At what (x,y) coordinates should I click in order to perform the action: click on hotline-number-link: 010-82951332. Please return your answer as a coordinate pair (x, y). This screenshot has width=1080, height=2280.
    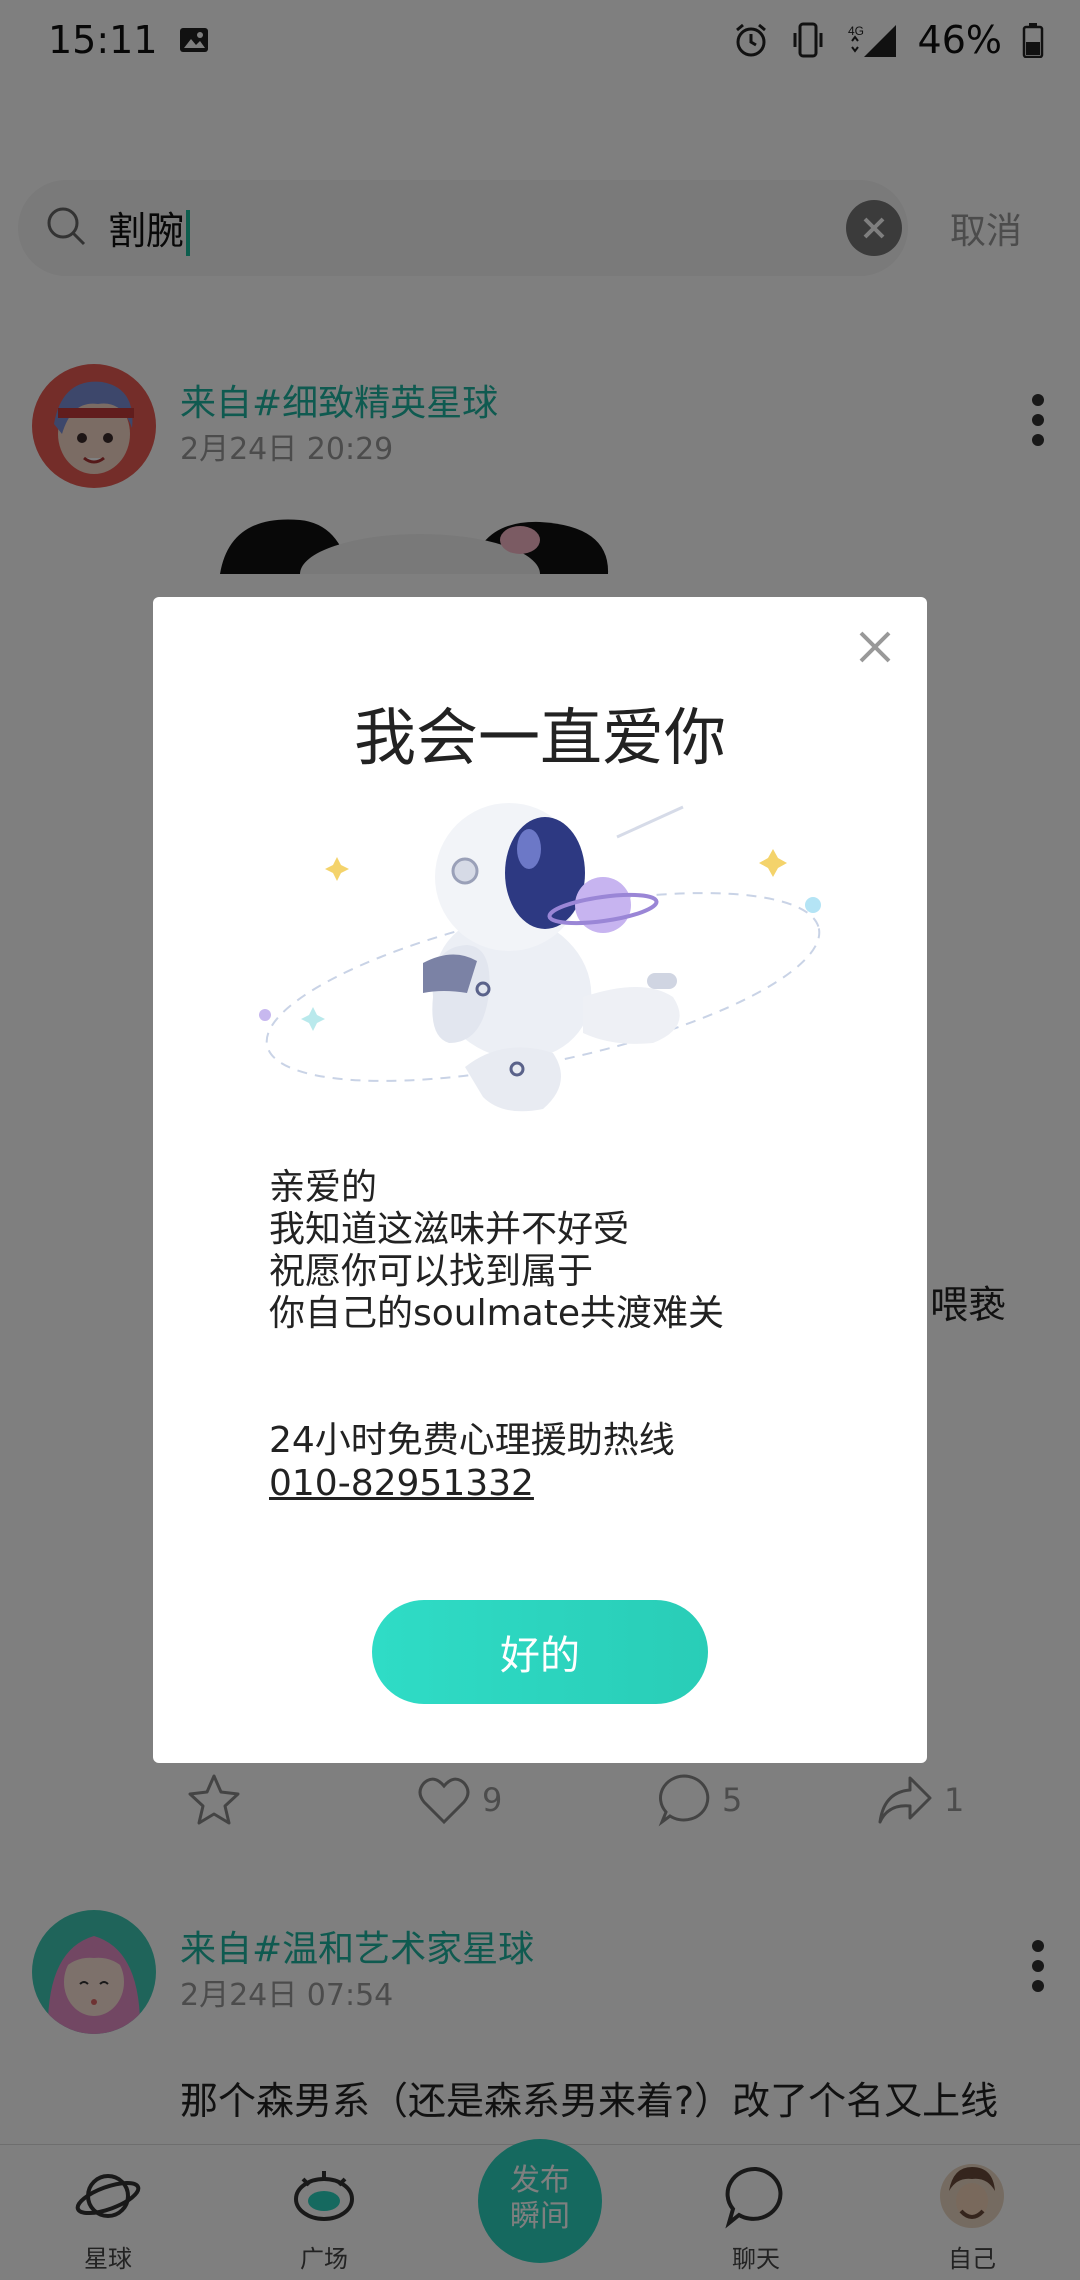
    Looking at the image, I should click on (401, 1483).